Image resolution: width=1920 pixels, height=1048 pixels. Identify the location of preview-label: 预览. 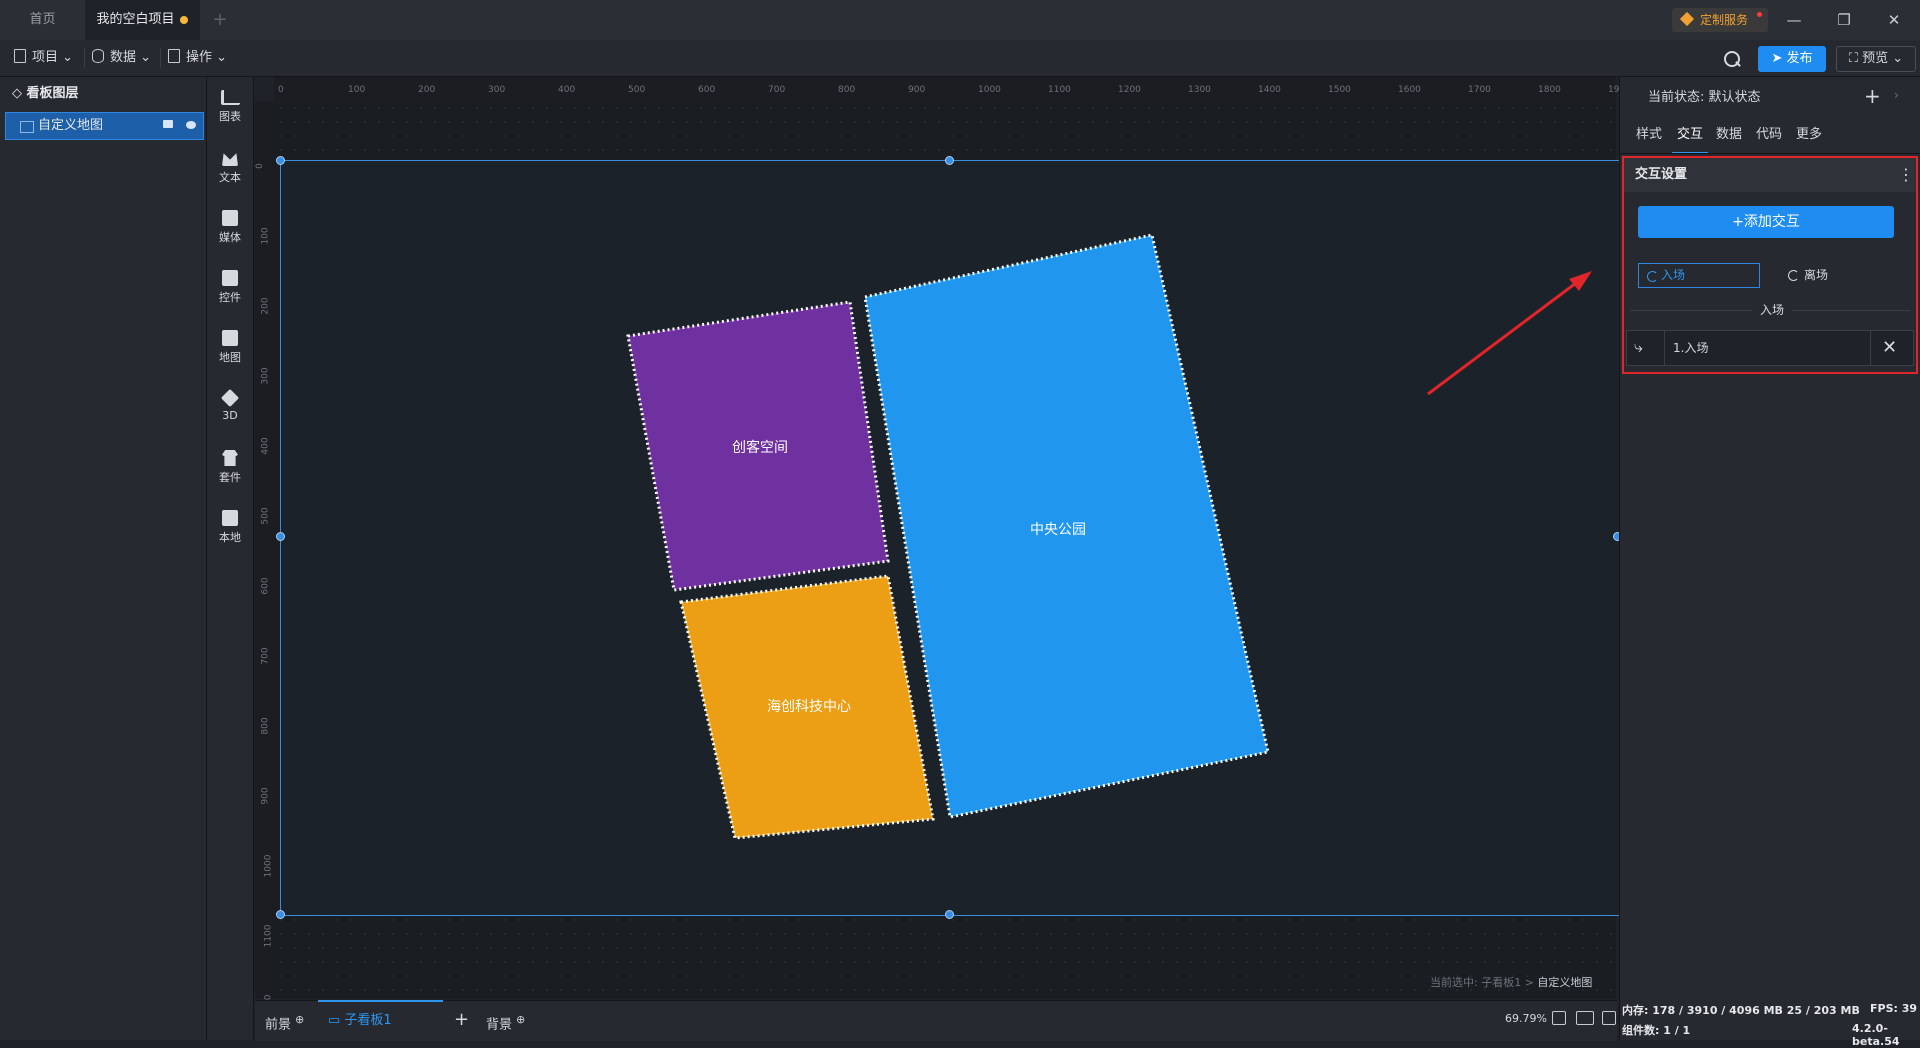
(1875, 58).